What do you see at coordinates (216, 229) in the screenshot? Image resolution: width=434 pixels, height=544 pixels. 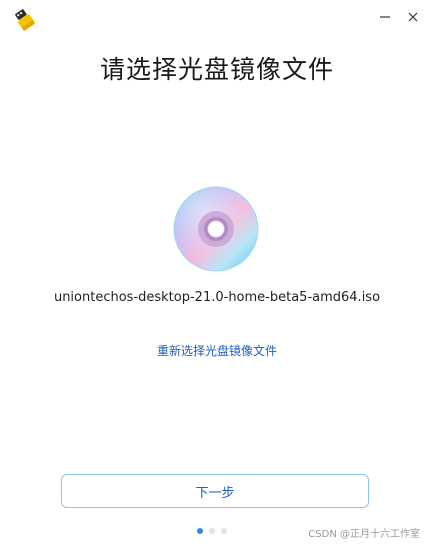 I see `disc-icon` at bounding box center [216, 229].